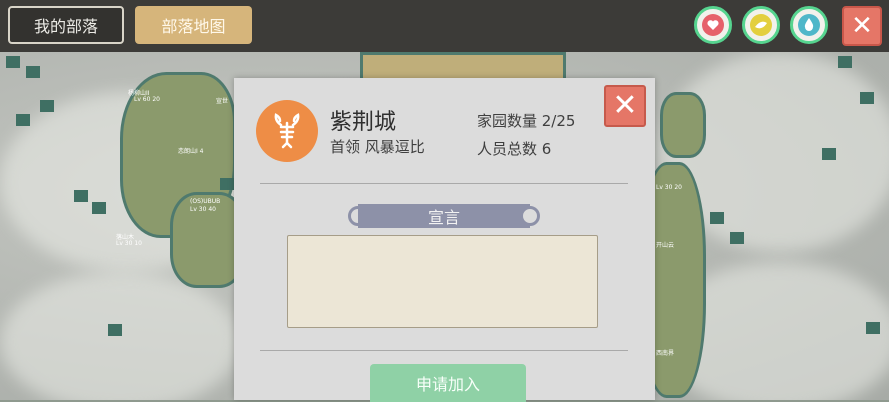 The width and height of the screenshot is (889, 402). I want to click on tribe-emblem, so click(287, 131).